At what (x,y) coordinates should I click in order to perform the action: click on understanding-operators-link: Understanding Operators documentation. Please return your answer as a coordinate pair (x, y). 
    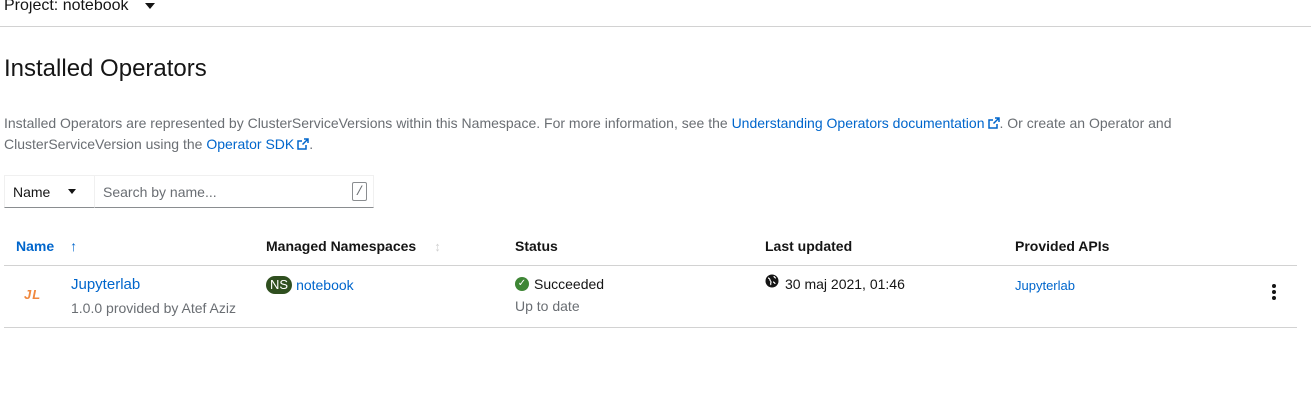
    Looking at the image, I should click on (866, 123).